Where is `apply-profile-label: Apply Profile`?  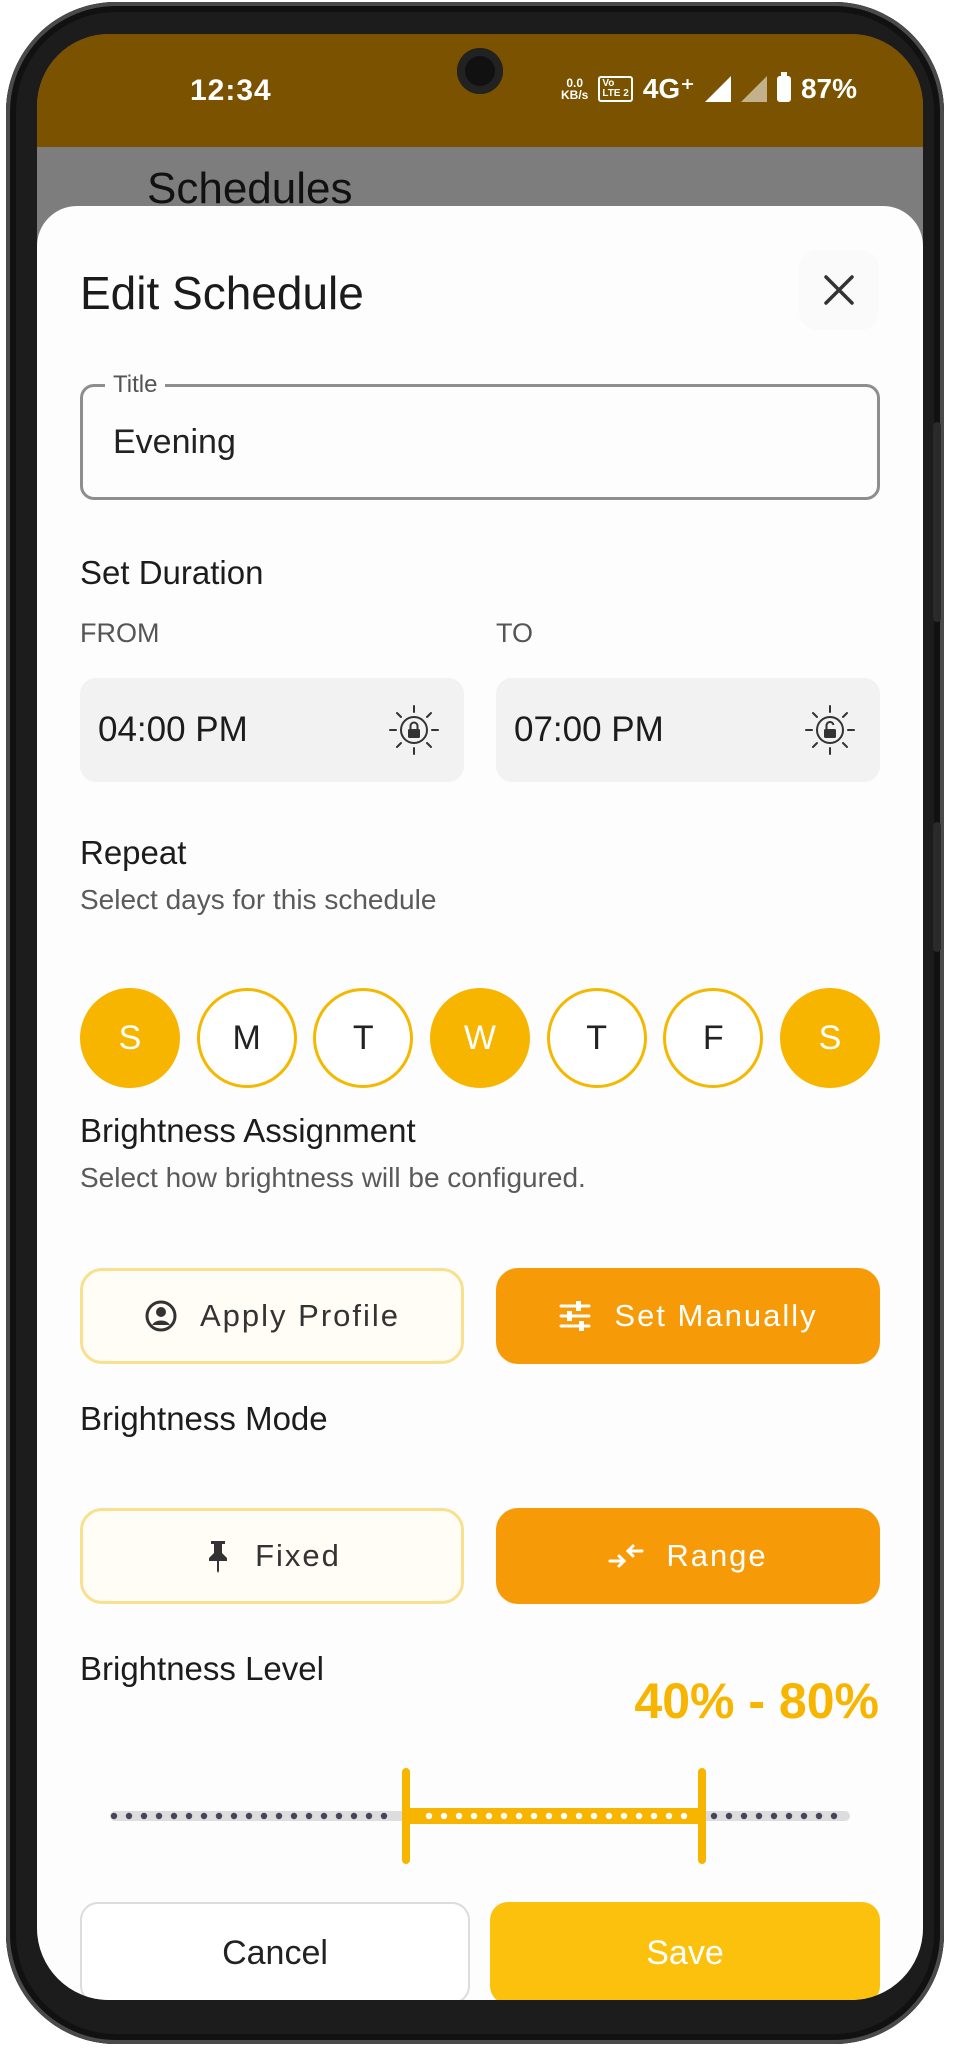
apply-profile-label: Apply Profile is located at coordinates (300, 1315).